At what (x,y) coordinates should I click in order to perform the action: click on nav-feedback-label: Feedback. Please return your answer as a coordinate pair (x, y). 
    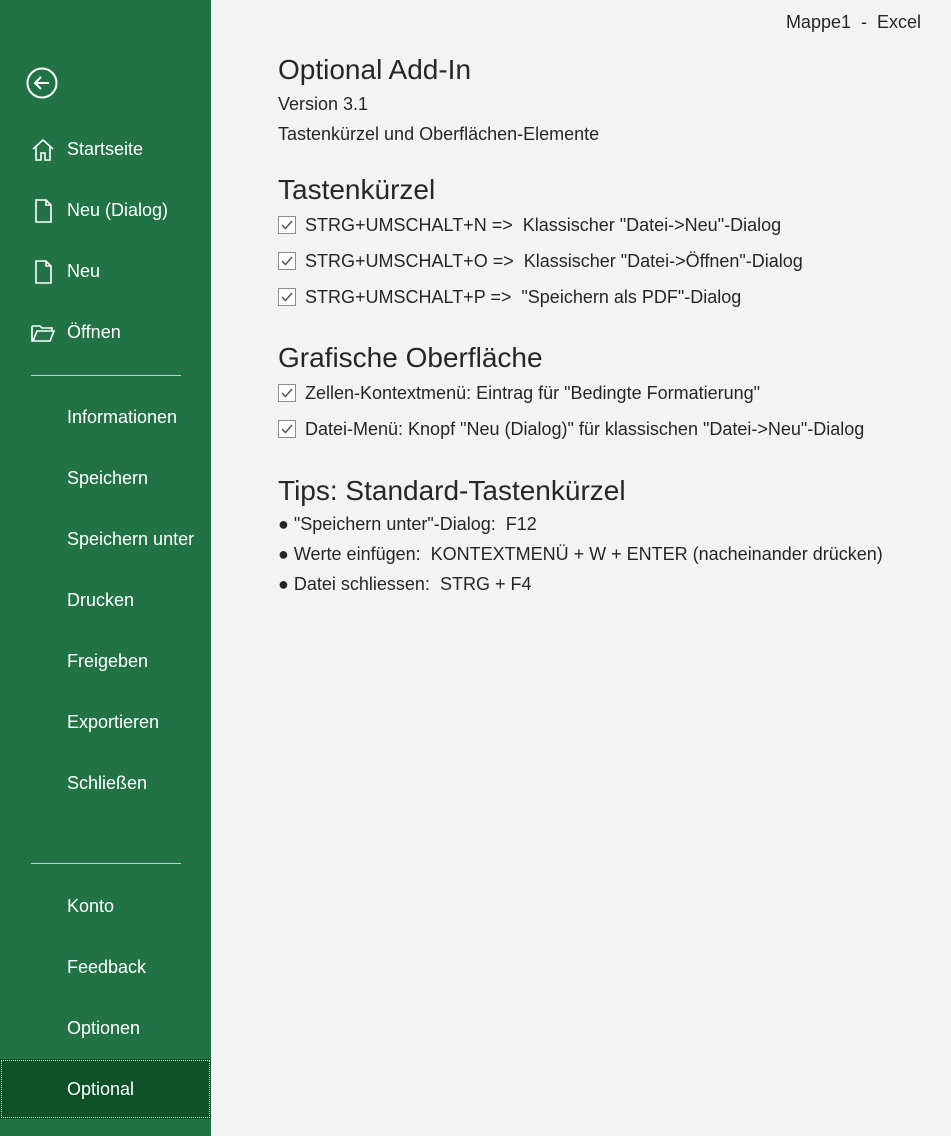
    Looking at the image, I should click on (107, 966).